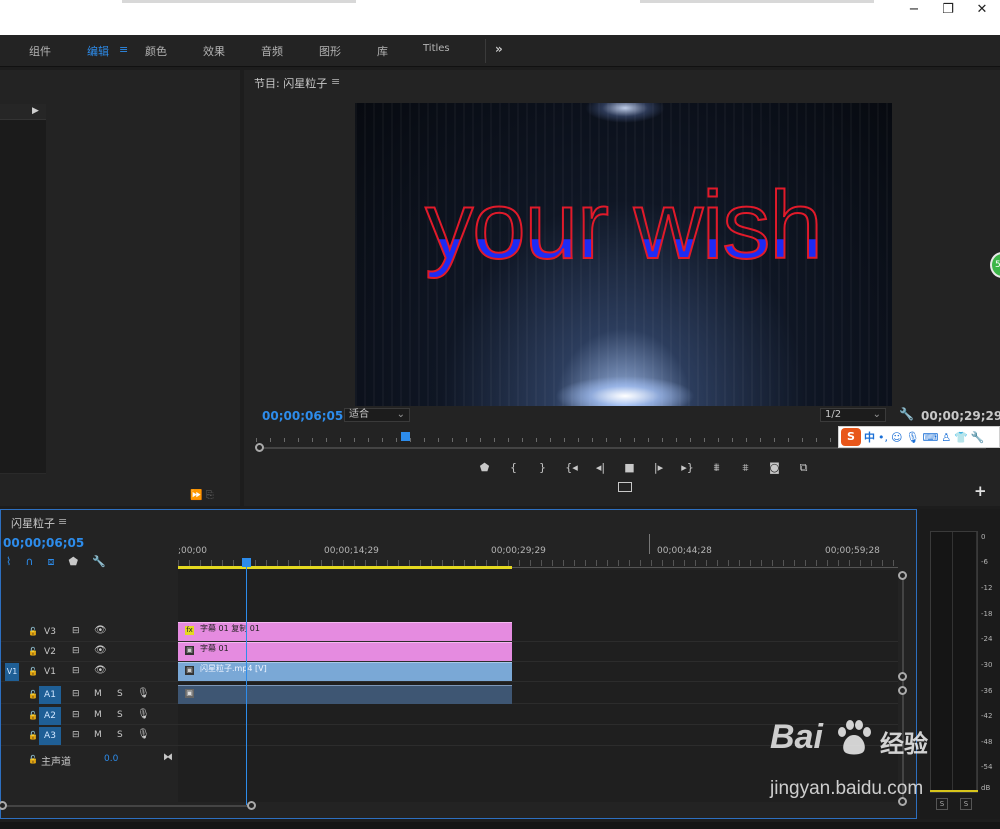 This screenshot has width=1000, height=829. I want to click on compare-icon: ⧉, so click(803, 468).